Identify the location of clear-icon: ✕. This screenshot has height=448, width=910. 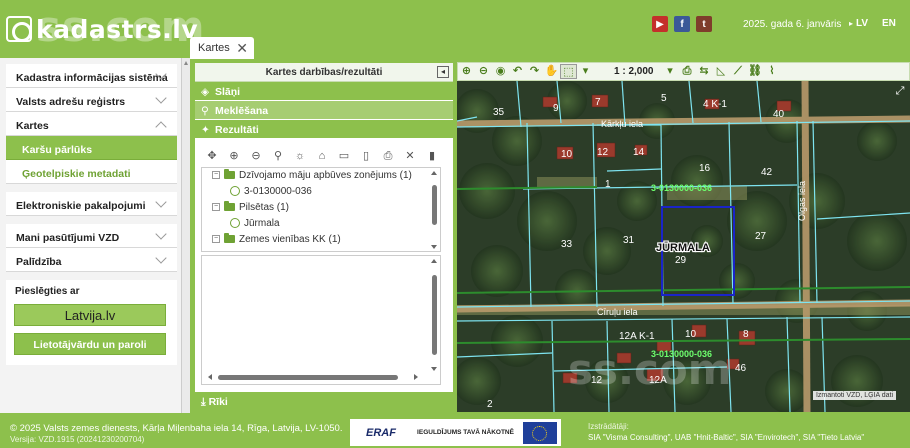
(410, 156).